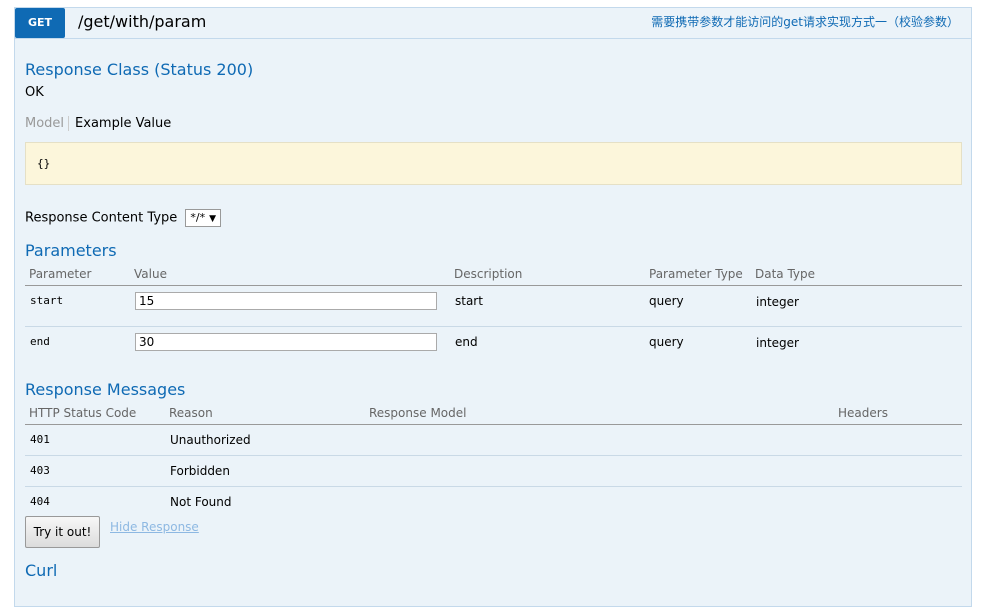 This screenshot has width=1003, height=607. Describe the element at coordinates (191, 413) in the screenshot. I see `resp-header-reason: Reason` at that location.